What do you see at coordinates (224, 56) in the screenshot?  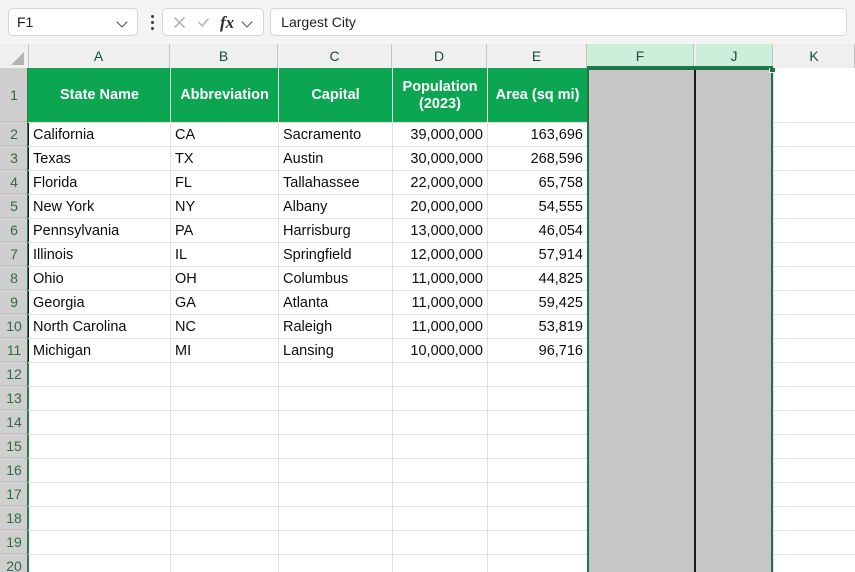 I see `column-header-b: B` at bounding box center [224, 56].